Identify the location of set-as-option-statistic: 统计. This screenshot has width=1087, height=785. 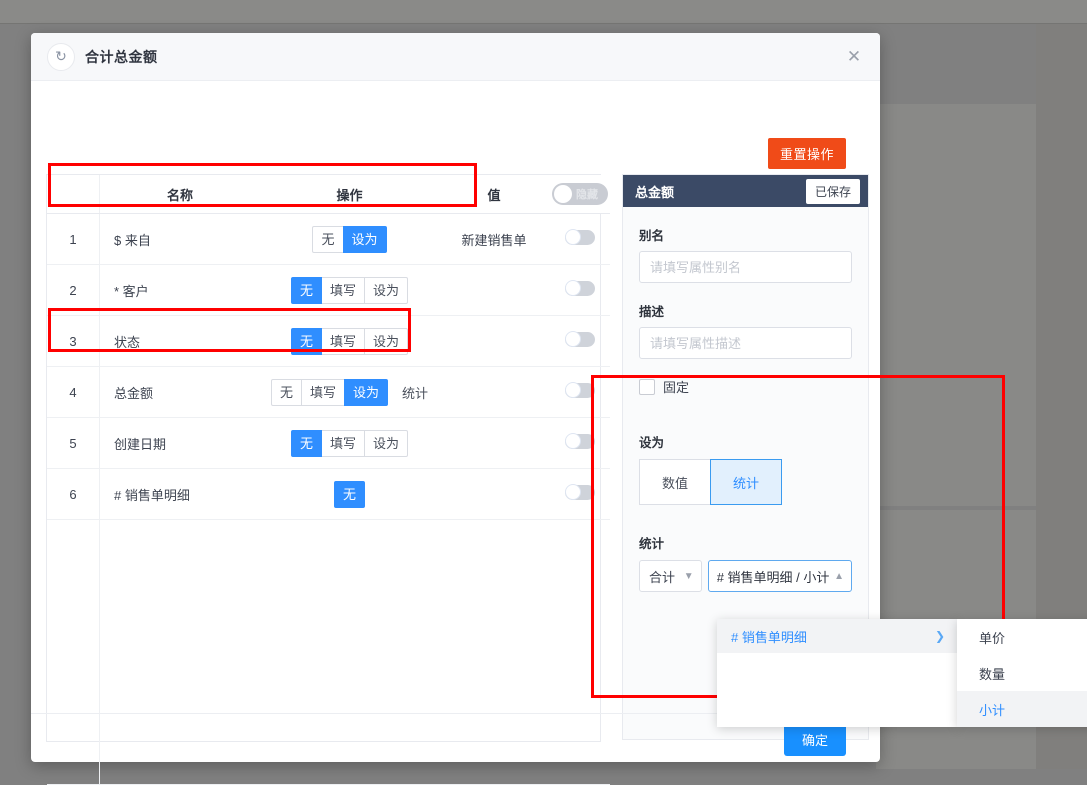
(746, 482).